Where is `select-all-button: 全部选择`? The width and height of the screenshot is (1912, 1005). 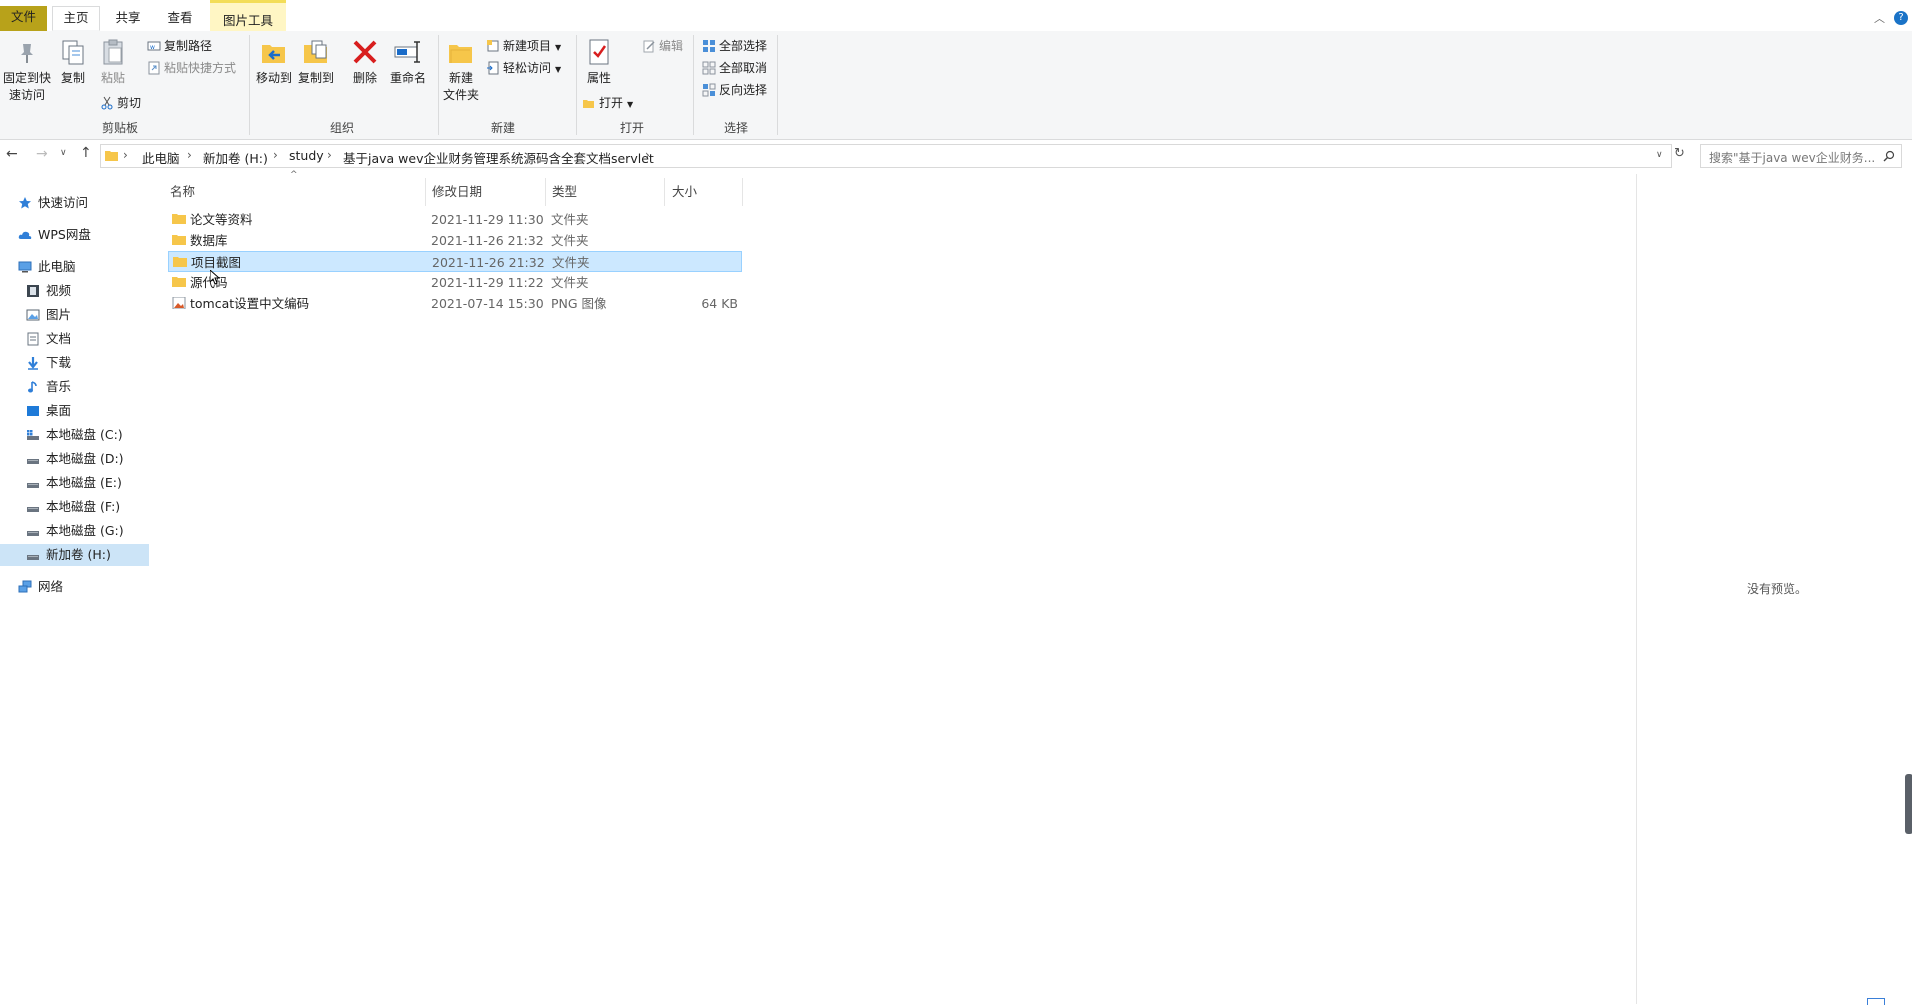 select-all-button: 全部选择 is located at coordinates (734, 46).